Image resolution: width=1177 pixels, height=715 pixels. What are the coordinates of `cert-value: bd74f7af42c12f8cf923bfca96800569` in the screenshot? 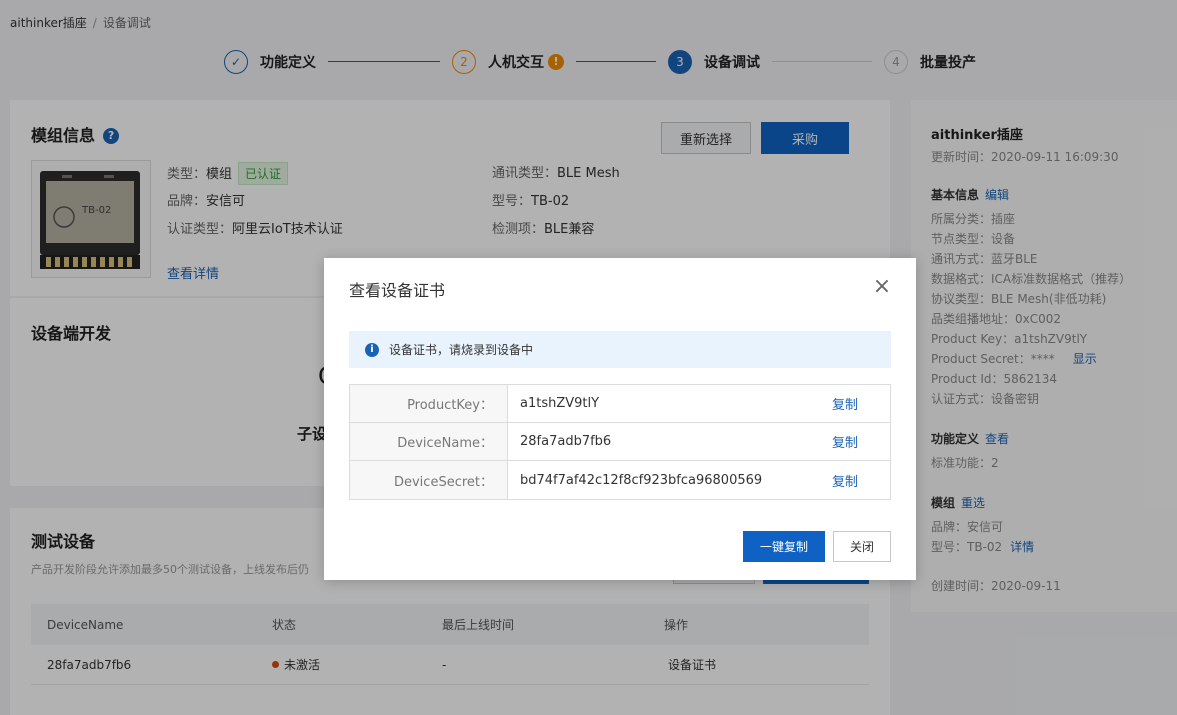 It's located at (641, 480).